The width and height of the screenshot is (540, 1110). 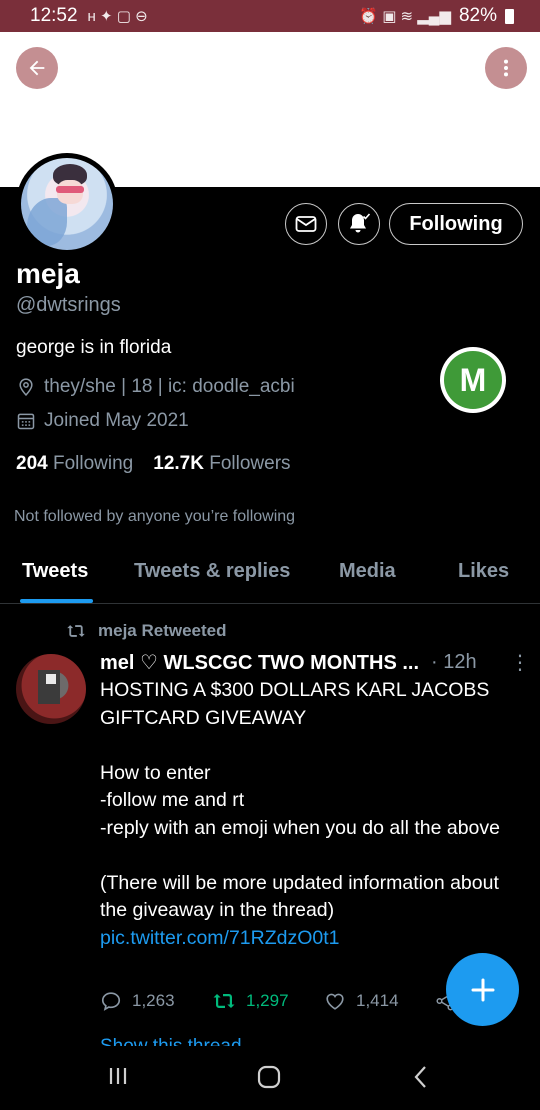 I want to click on retweet-icon, so click(x=76, y=631).